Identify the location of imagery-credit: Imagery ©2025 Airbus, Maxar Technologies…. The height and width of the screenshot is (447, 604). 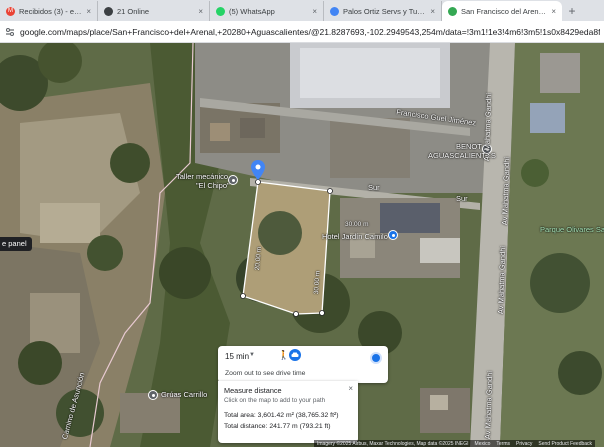
(393, 443).